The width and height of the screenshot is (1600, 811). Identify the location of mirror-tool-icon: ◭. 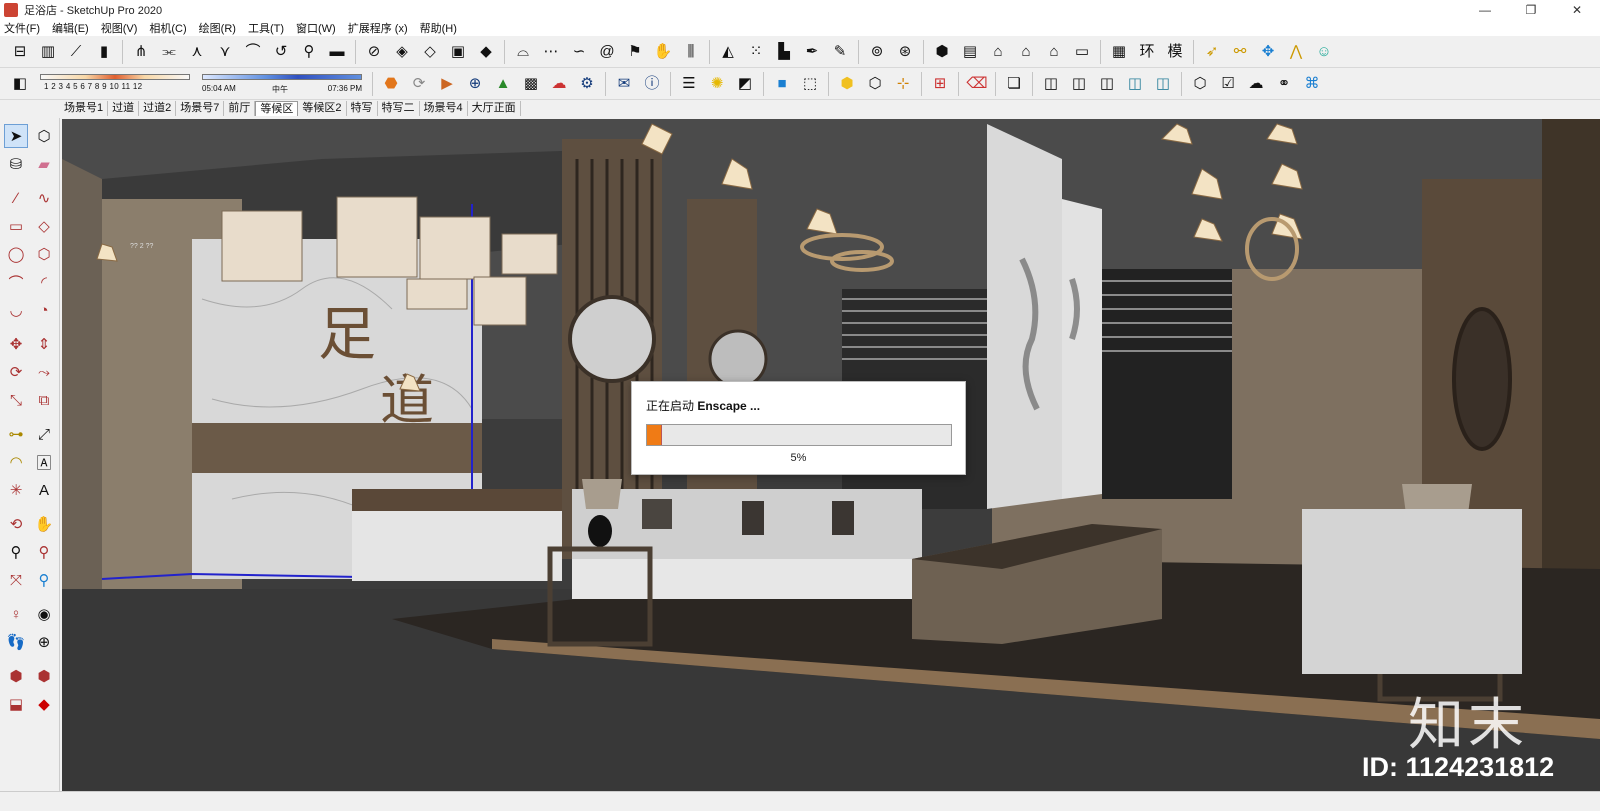
(728, 52).